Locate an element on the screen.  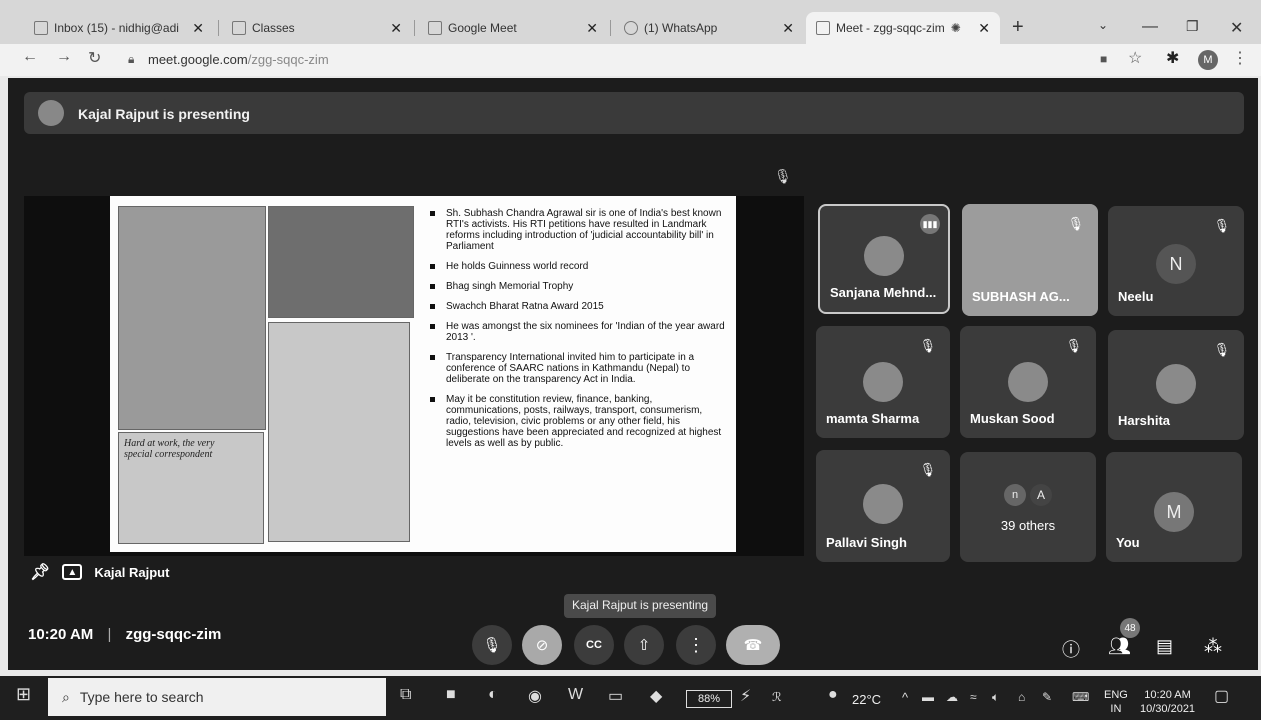
tab-title: Google Meet is located at coordinates (482, 28).